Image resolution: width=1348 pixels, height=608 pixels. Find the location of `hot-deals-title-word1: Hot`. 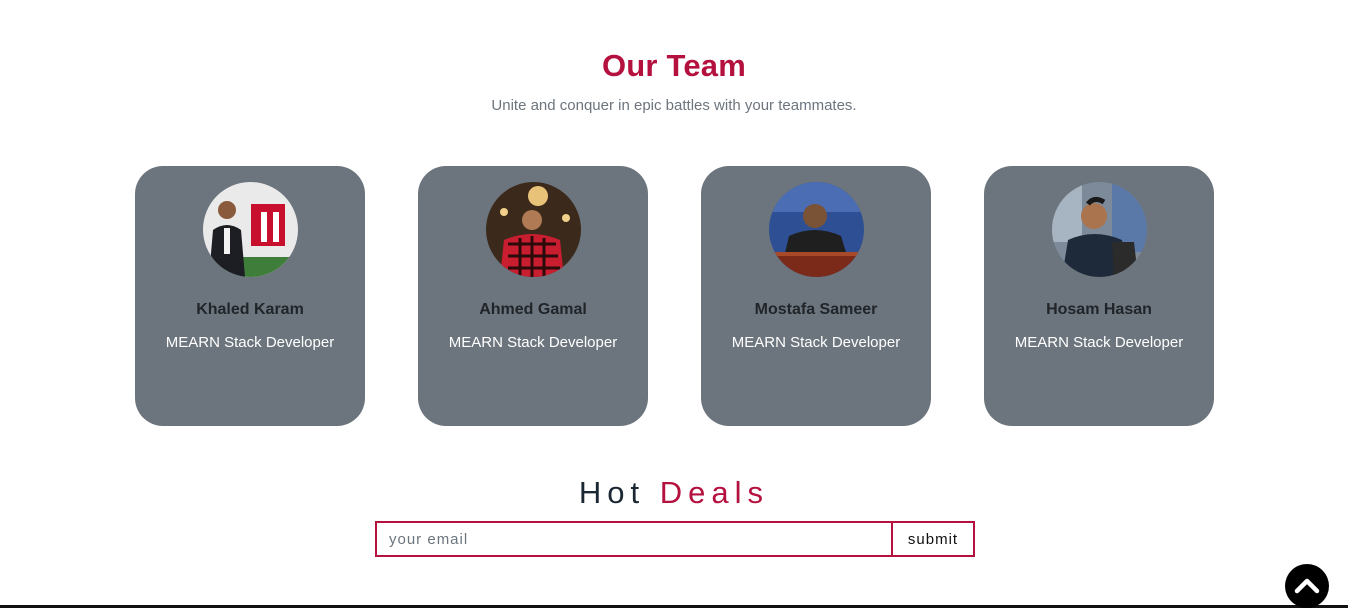

hot-deals-title-word1: Hot is located at coordinates (612, 492).